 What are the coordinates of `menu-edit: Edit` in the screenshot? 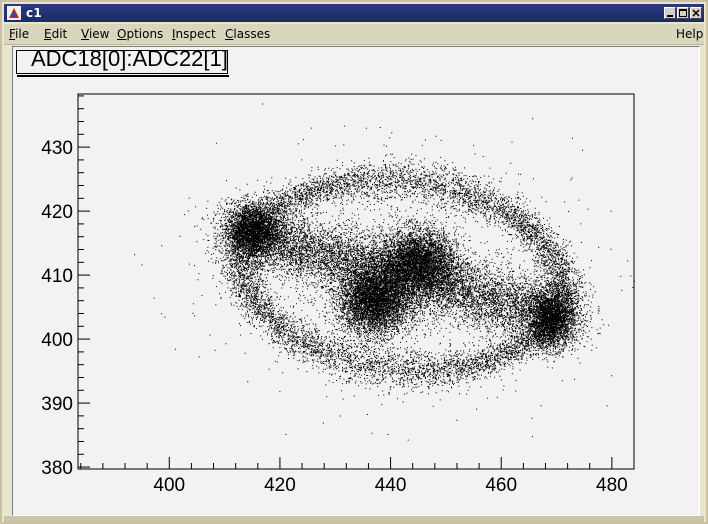 It's located at (55, 34).